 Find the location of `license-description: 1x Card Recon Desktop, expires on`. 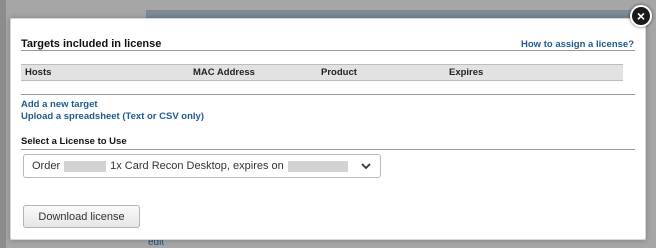

license-description: 1x Card Recon Desktop, expires on is located at coordinates (197, 166).